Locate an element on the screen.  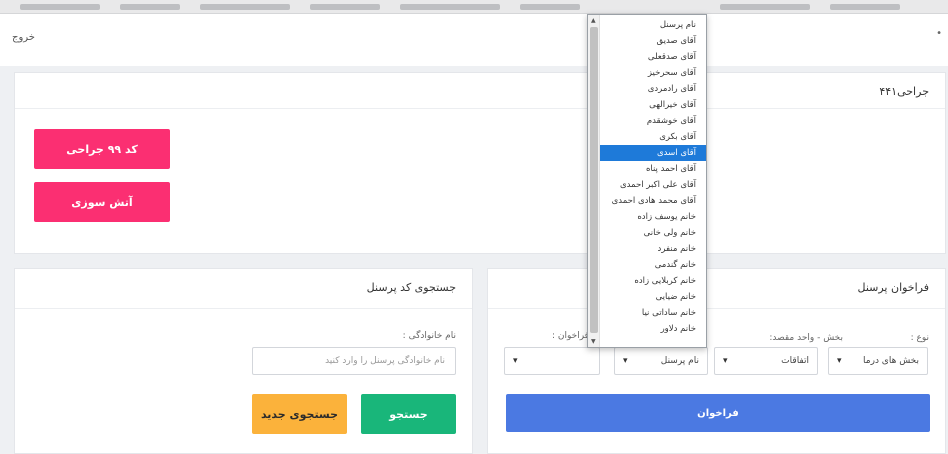
logout-link: خروج is located at coordinates (23, 37).